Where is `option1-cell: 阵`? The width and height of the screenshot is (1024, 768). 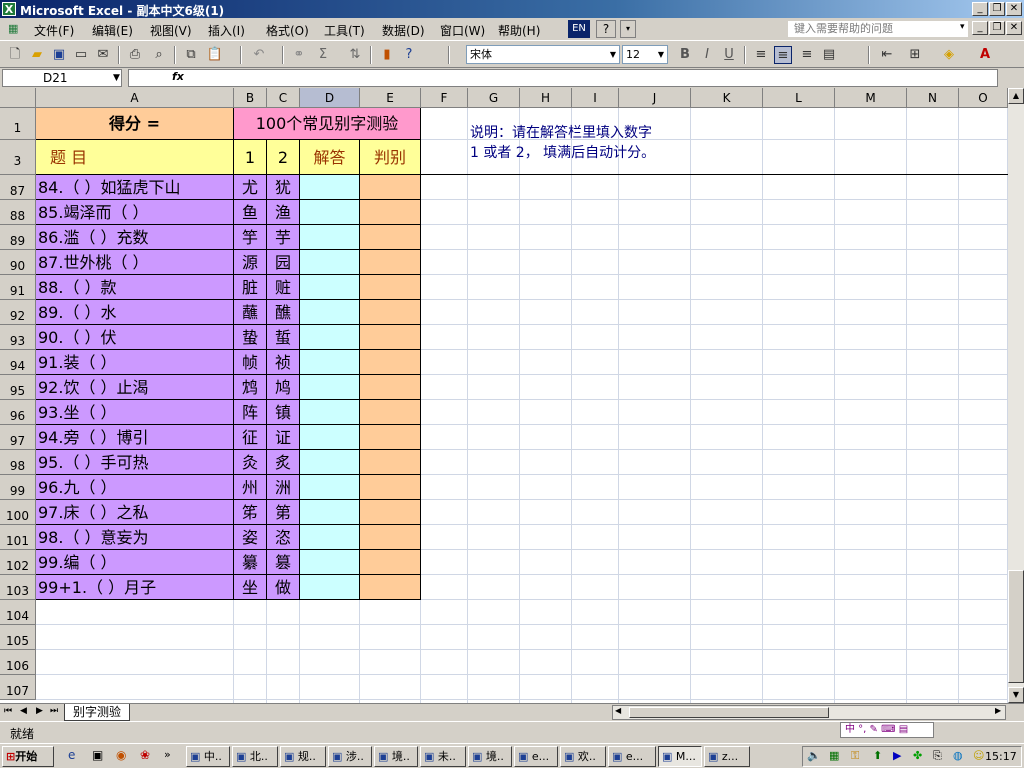 option1-cell: 阵 is located at coordinates (250, 412).